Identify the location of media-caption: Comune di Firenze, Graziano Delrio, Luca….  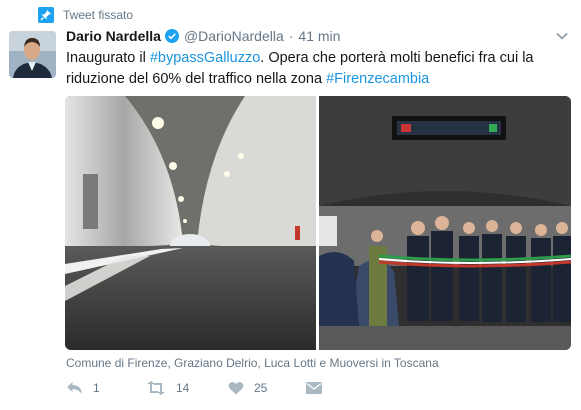
(252, 363).